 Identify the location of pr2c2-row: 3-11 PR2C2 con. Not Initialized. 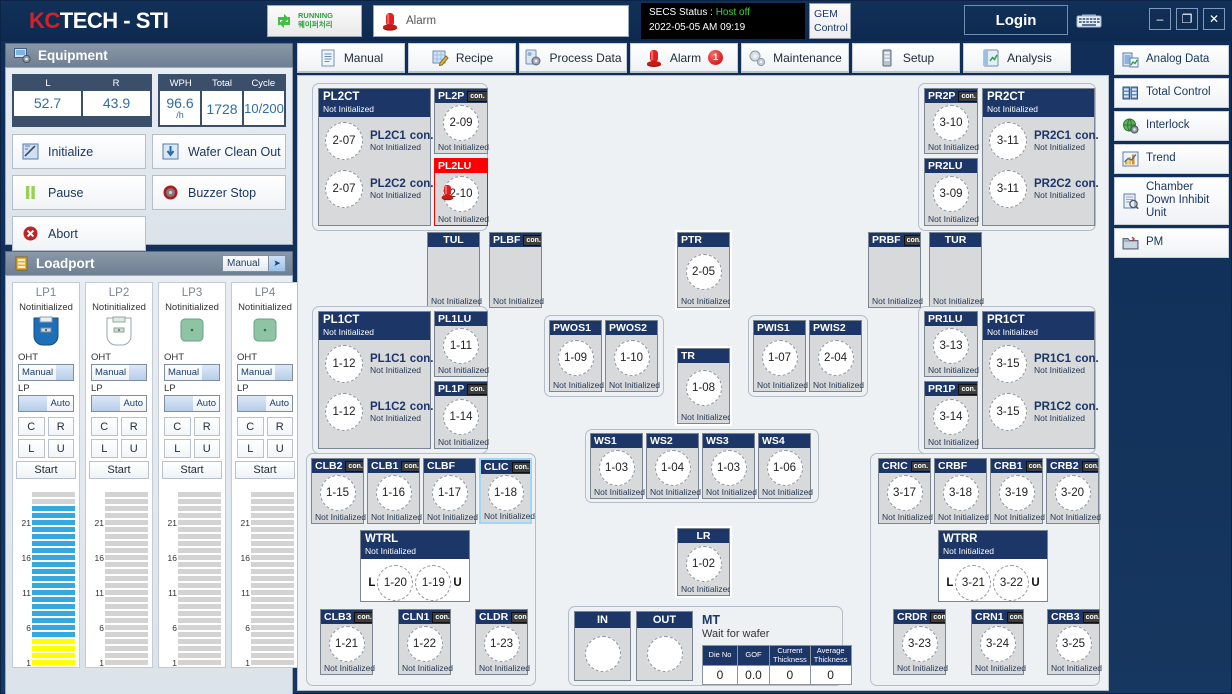
(1041, 184).